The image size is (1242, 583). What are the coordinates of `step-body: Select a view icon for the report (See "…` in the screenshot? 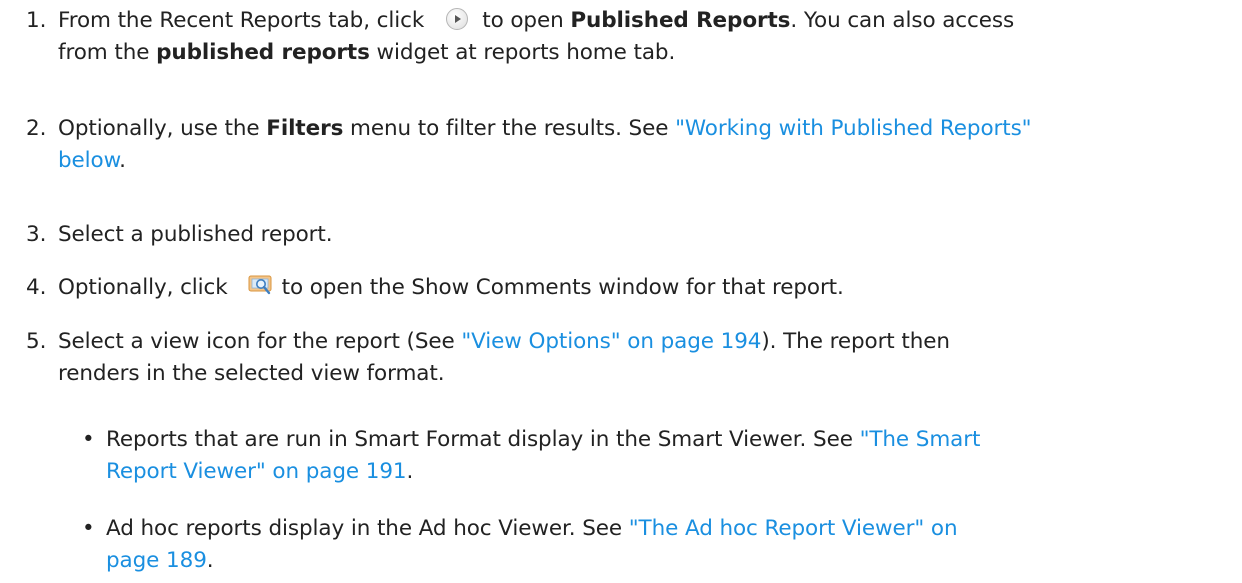 It's located at (640, 358).